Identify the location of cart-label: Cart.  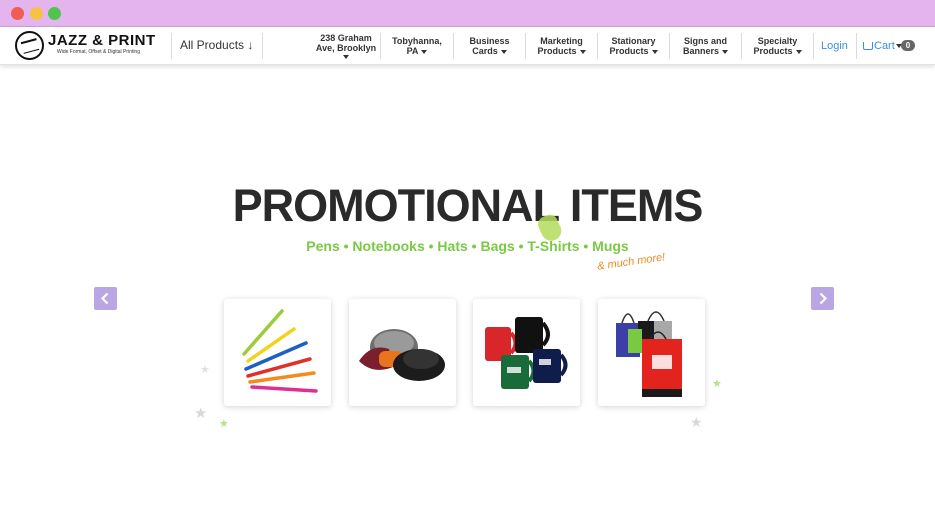
(884, 46).